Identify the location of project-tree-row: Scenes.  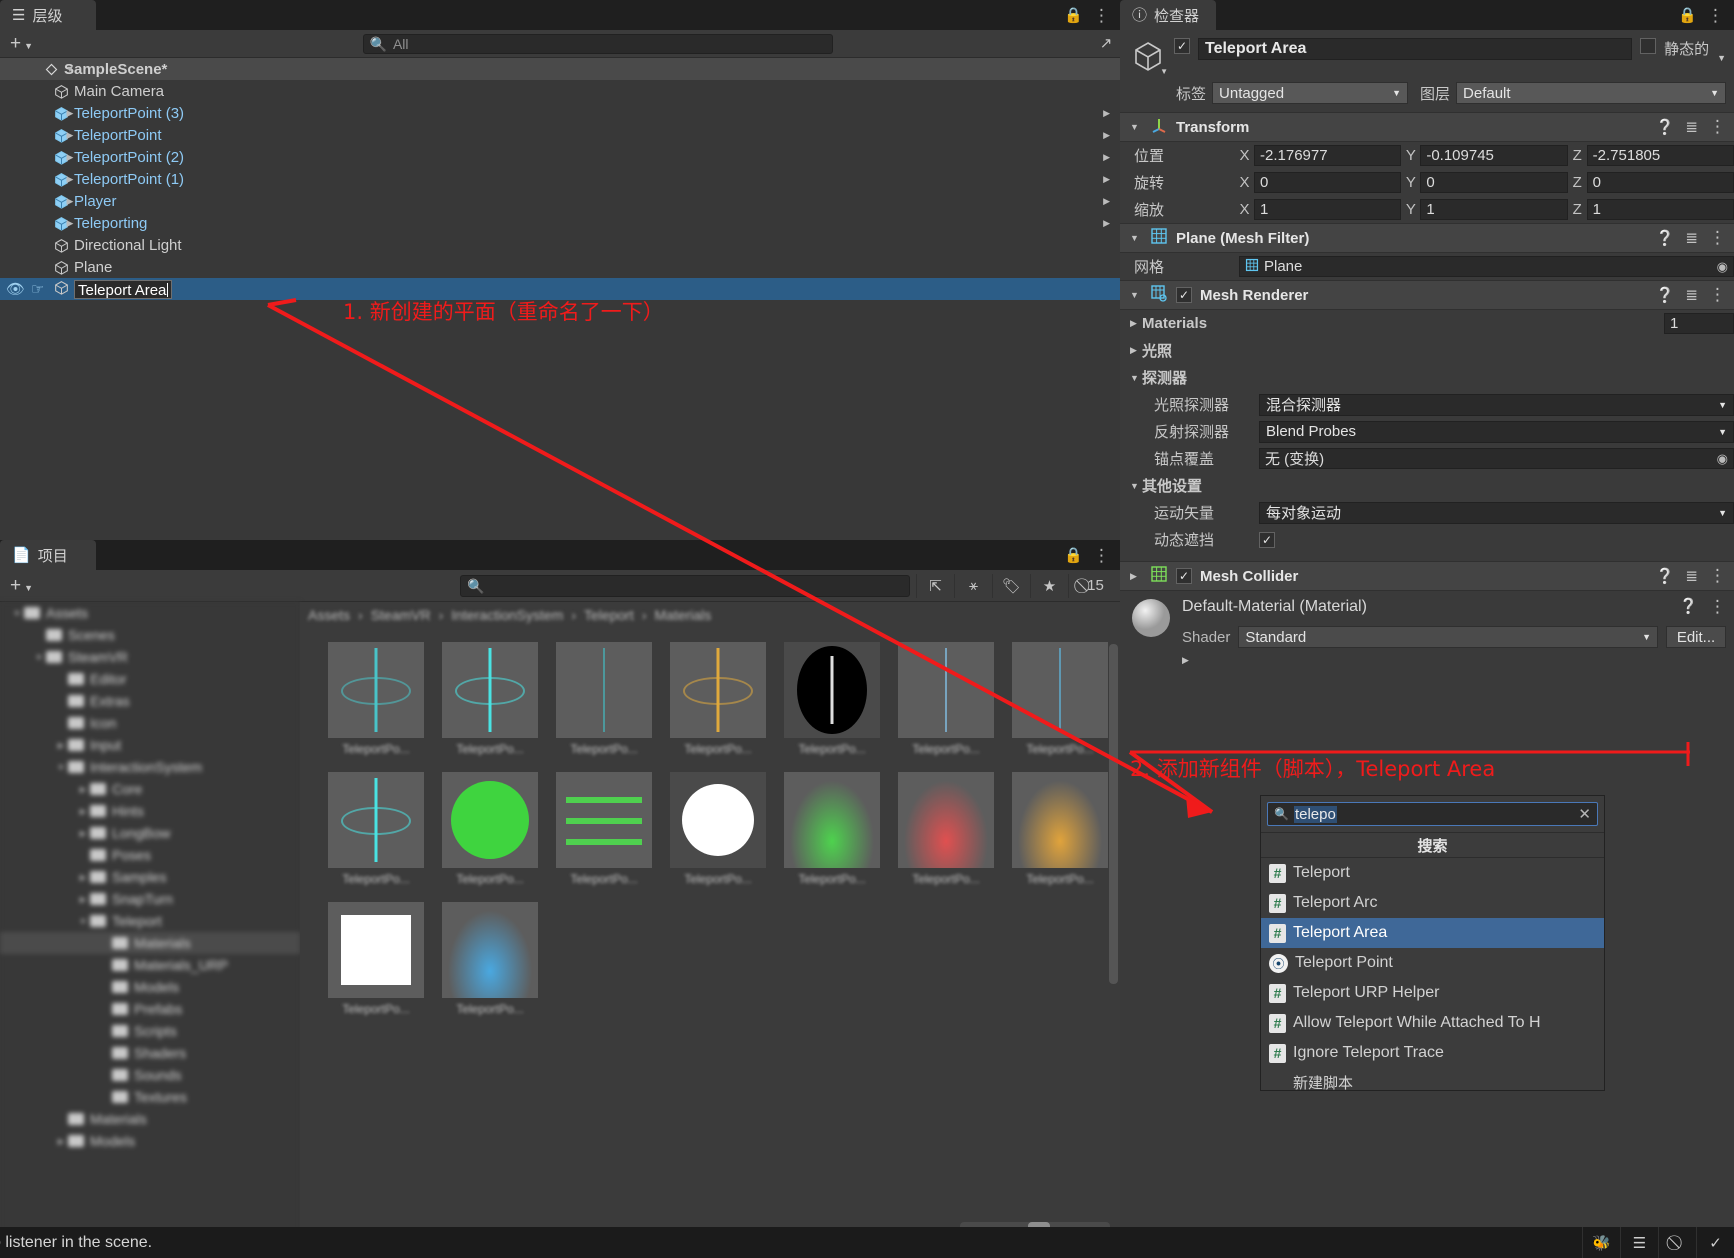
(150, 635).